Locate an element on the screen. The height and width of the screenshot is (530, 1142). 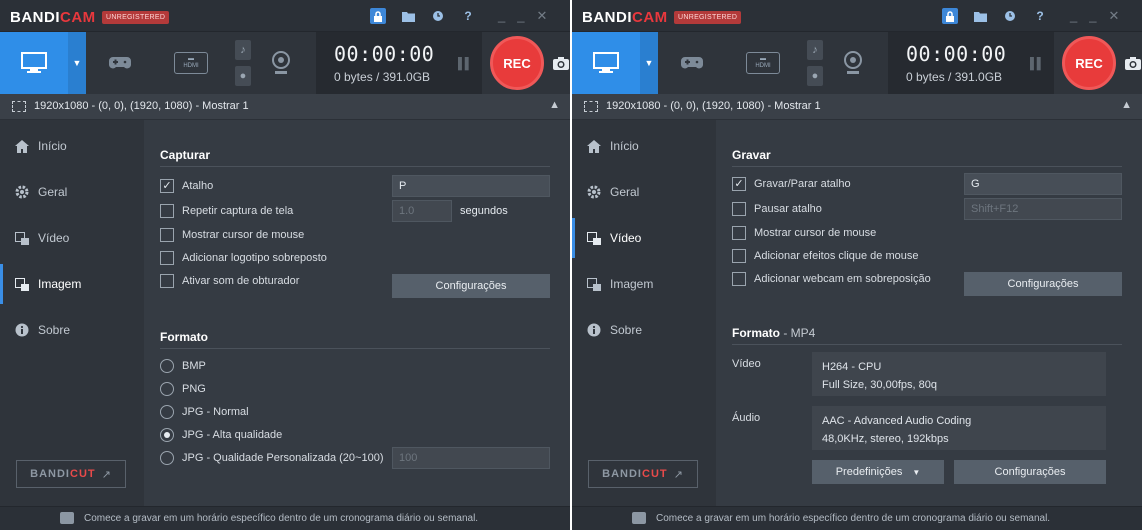
format-radio-jpg-high is located at coordinates (167, 435).